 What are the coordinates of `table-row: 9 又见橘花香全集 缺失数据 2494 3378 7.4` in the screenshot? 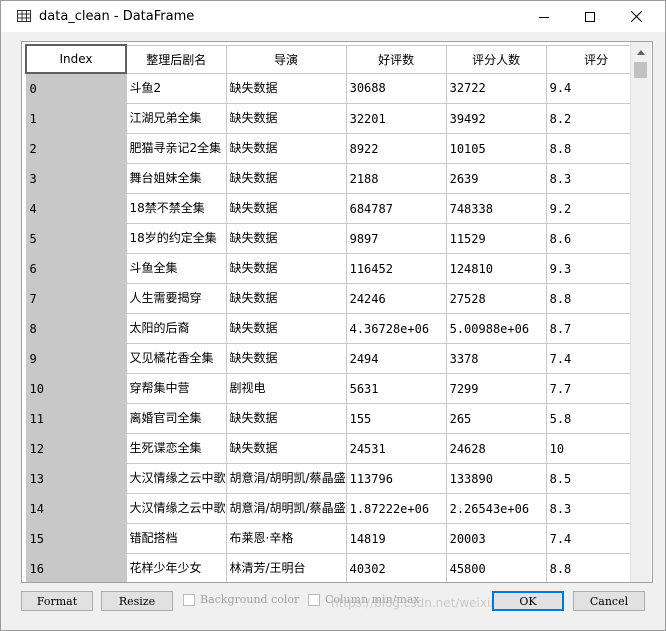 It's located at (336, 358).